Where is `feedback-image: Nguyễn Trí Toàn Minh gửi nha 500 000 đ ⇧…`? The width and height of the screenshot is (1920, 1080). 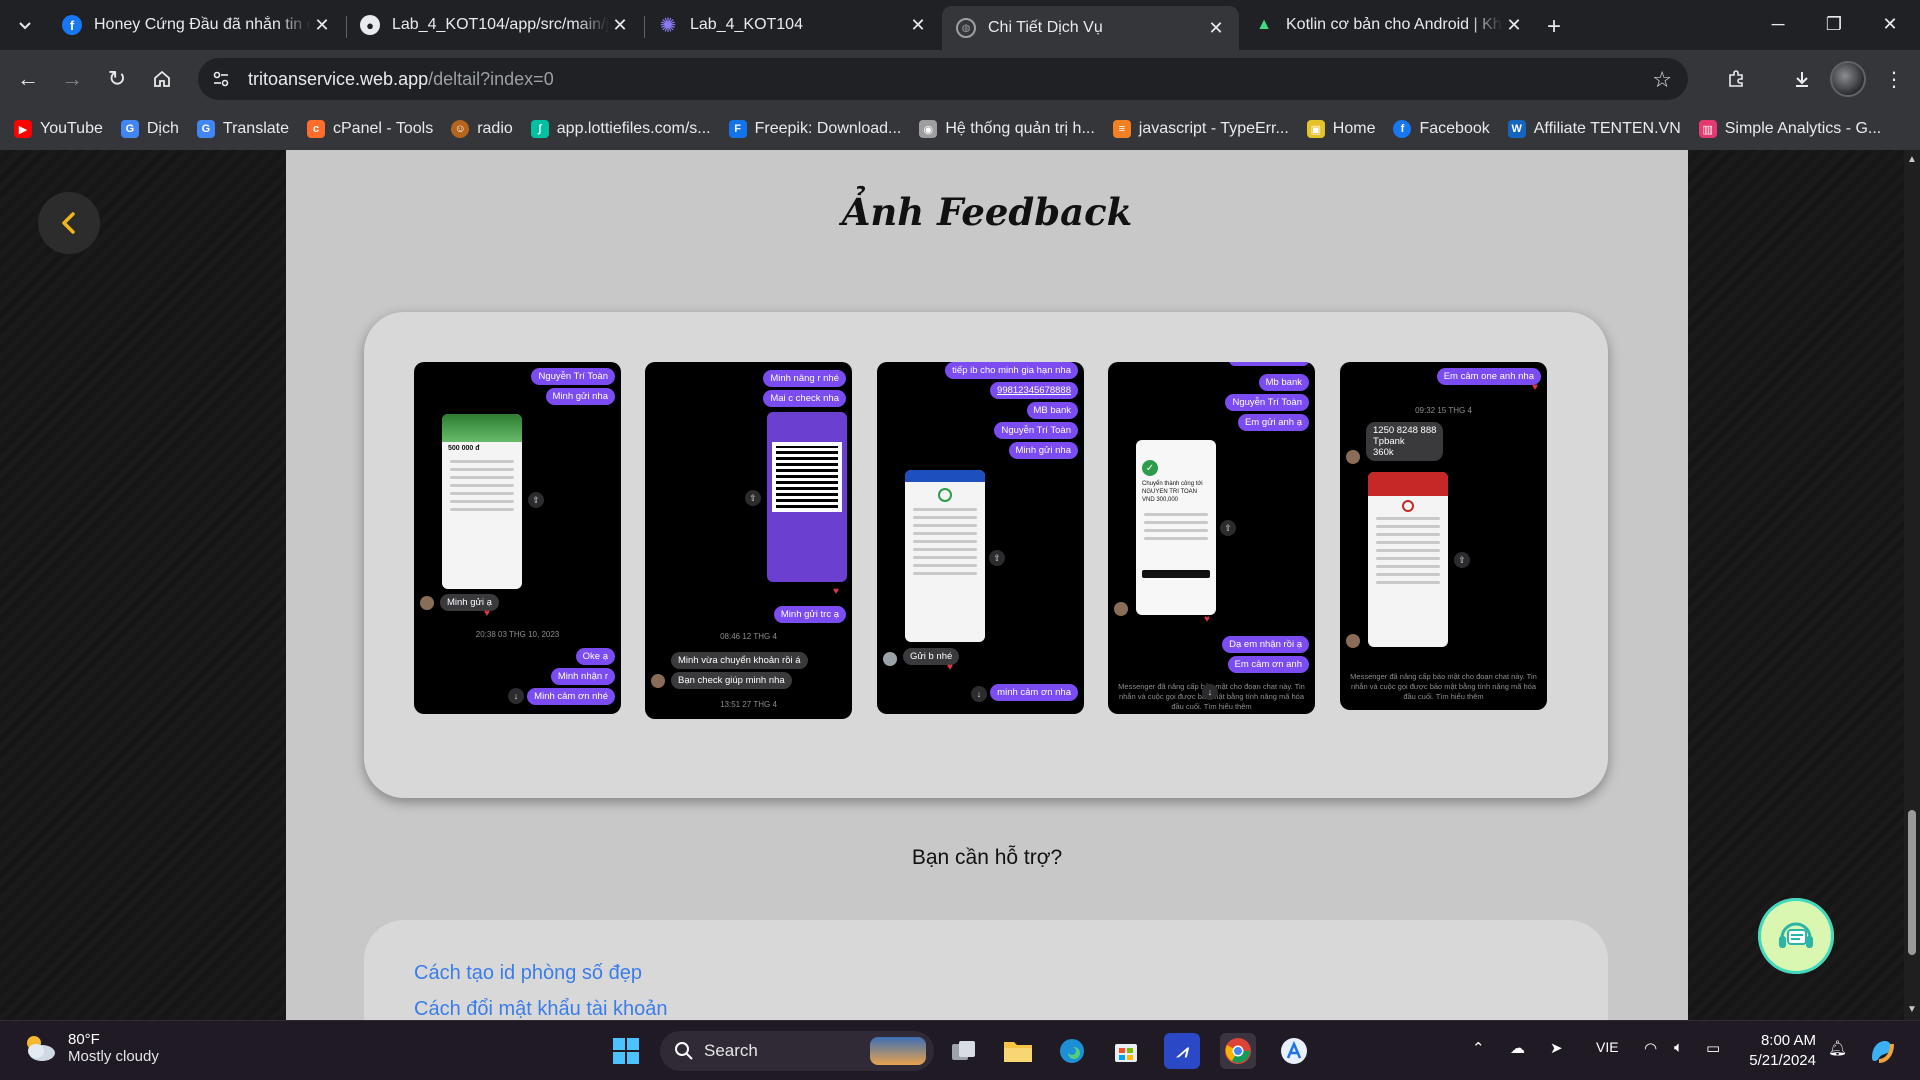
feedback-image: Nguyễn Trí Toàn Minh gửi nha 500 000 đ ⇧… is located at coordinates (517, 538).